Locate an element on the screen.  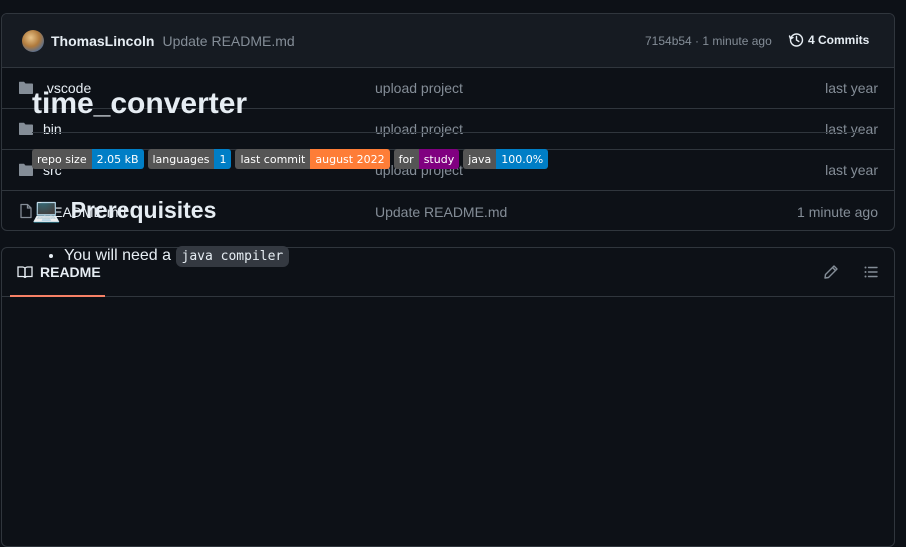
prerequisites-list: You will need a java compiler is located at coordinates (447, 256).